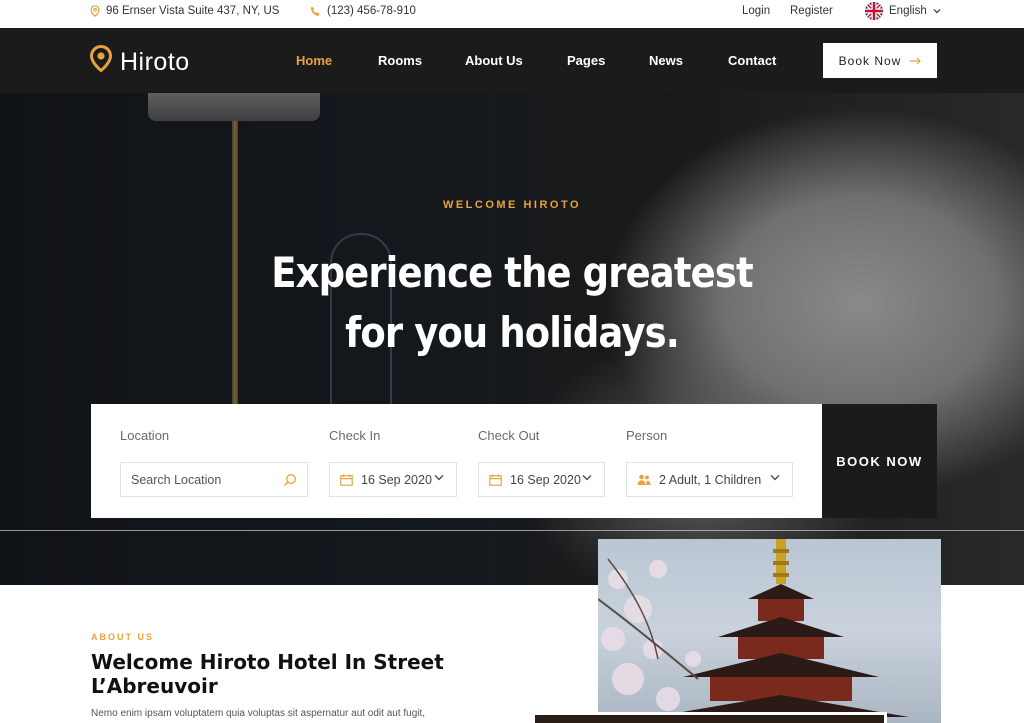 The height and width of the screenshot is (723, 1024). I want to click on book-now-search-button: BOOK NOW, so click(879, 461).